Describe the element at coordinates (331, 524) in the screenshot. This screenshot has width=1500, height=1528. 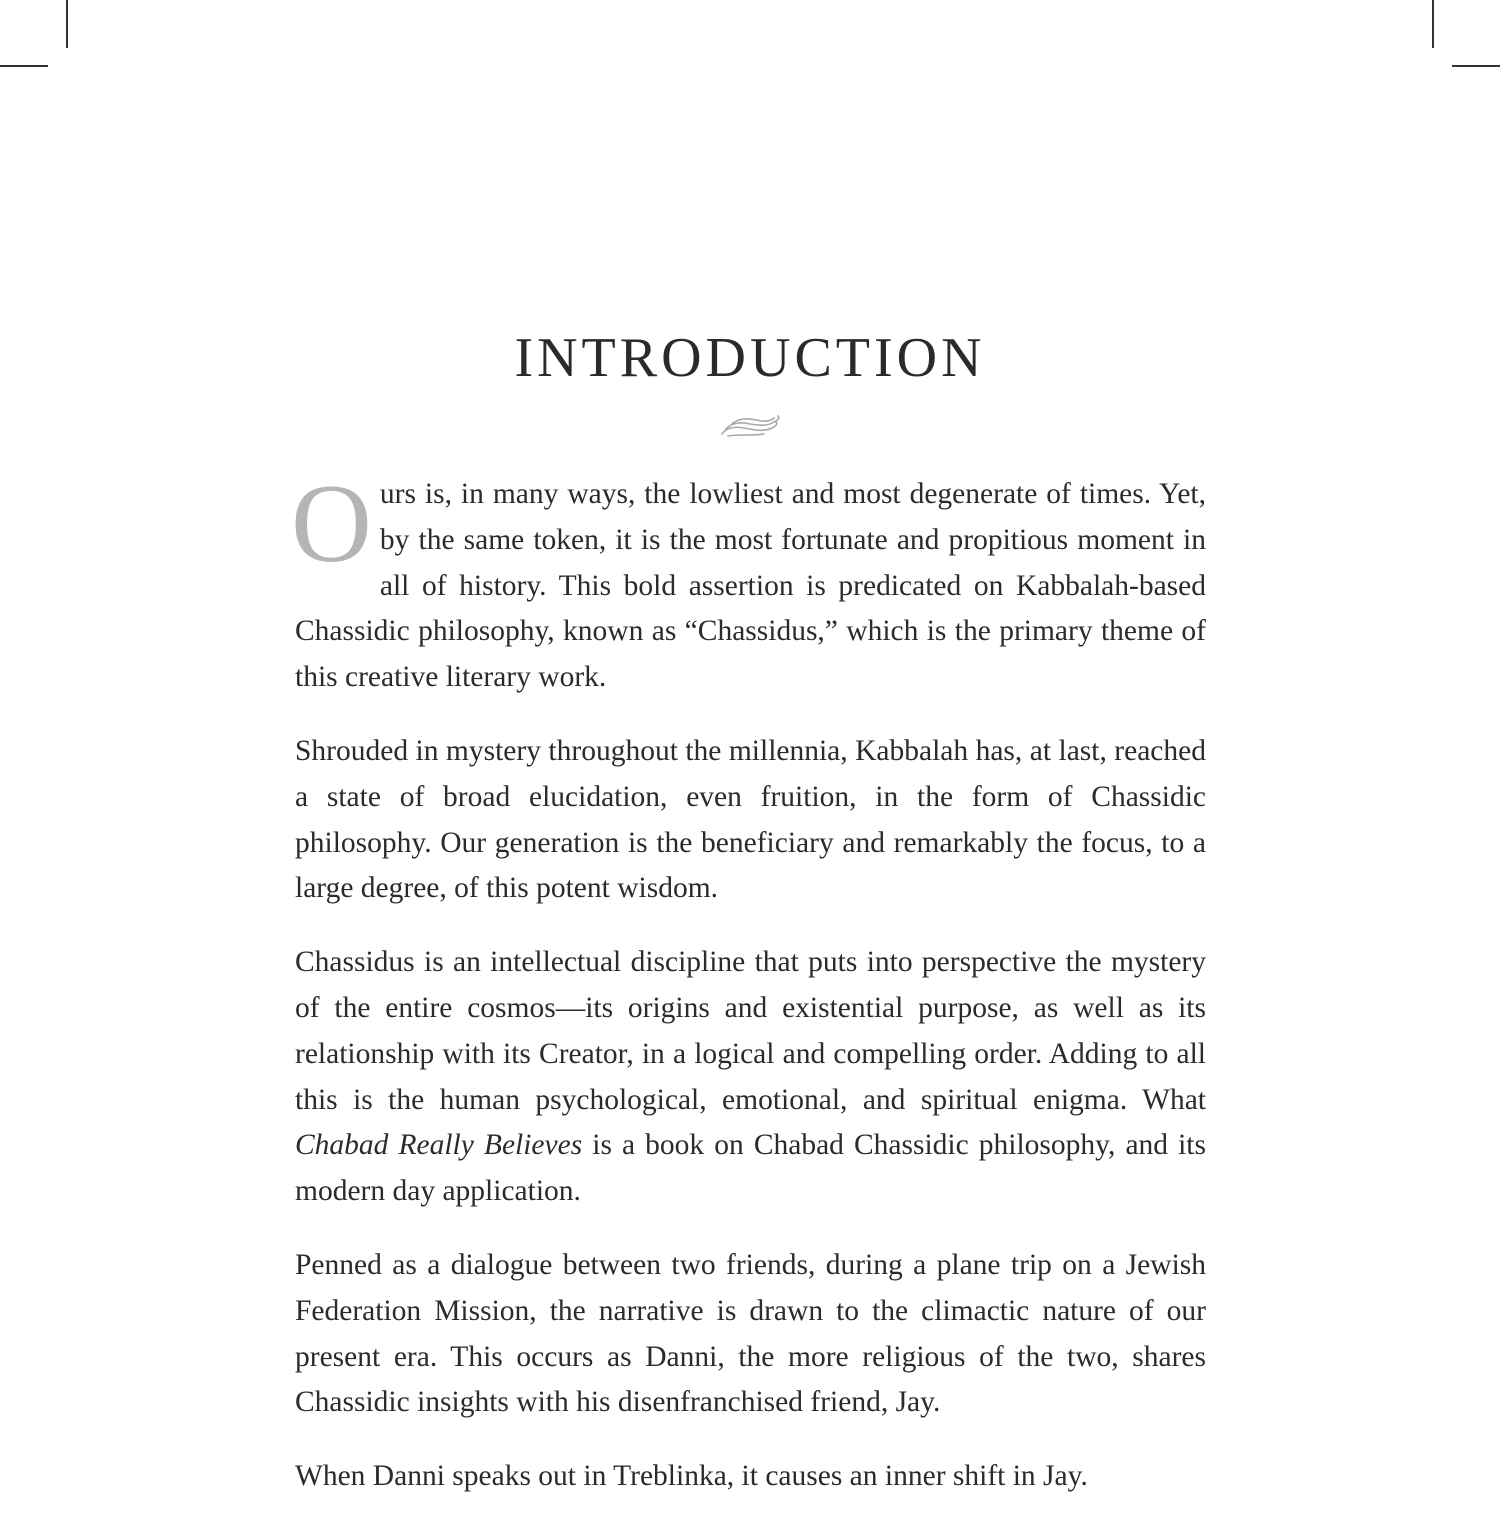
I see `drop-cap: O` at that location.